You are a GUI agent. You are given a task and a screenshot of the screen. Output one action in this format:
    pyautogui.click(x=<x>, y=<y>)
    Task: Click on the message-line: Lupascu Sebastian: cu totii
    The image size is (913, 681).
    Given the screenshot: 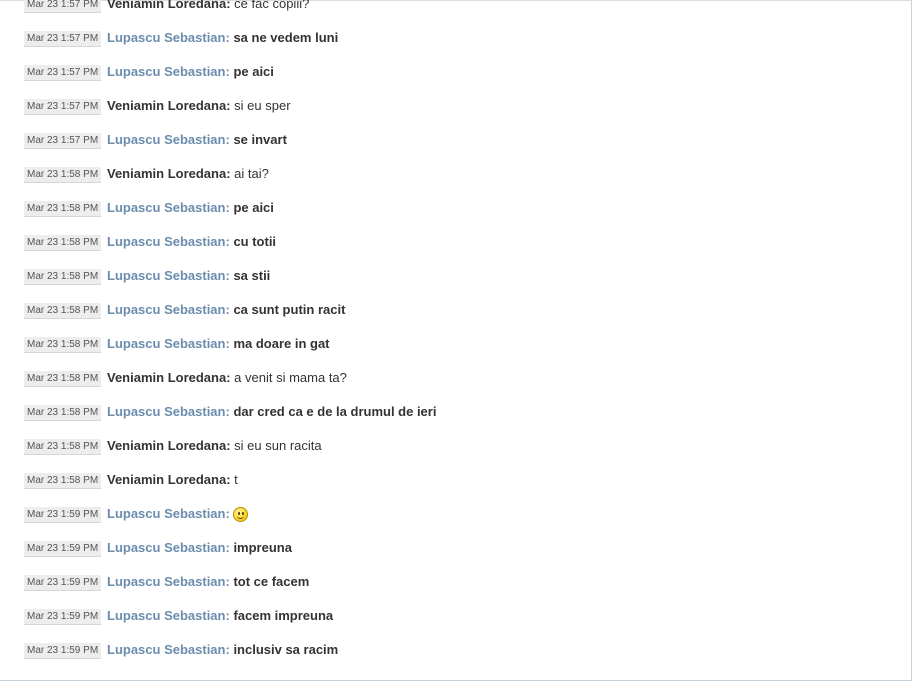 What is the action you would take?
    pyautogui.click(x=191, y=242)
    